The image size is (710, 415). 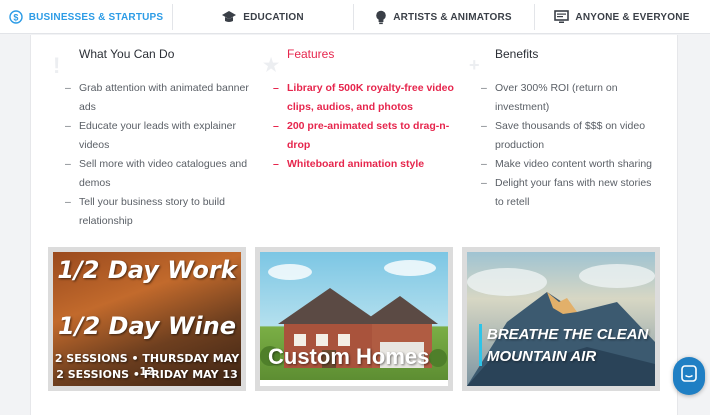 I want to click on column-title: What You Can Do, so click(x=127, y=54).